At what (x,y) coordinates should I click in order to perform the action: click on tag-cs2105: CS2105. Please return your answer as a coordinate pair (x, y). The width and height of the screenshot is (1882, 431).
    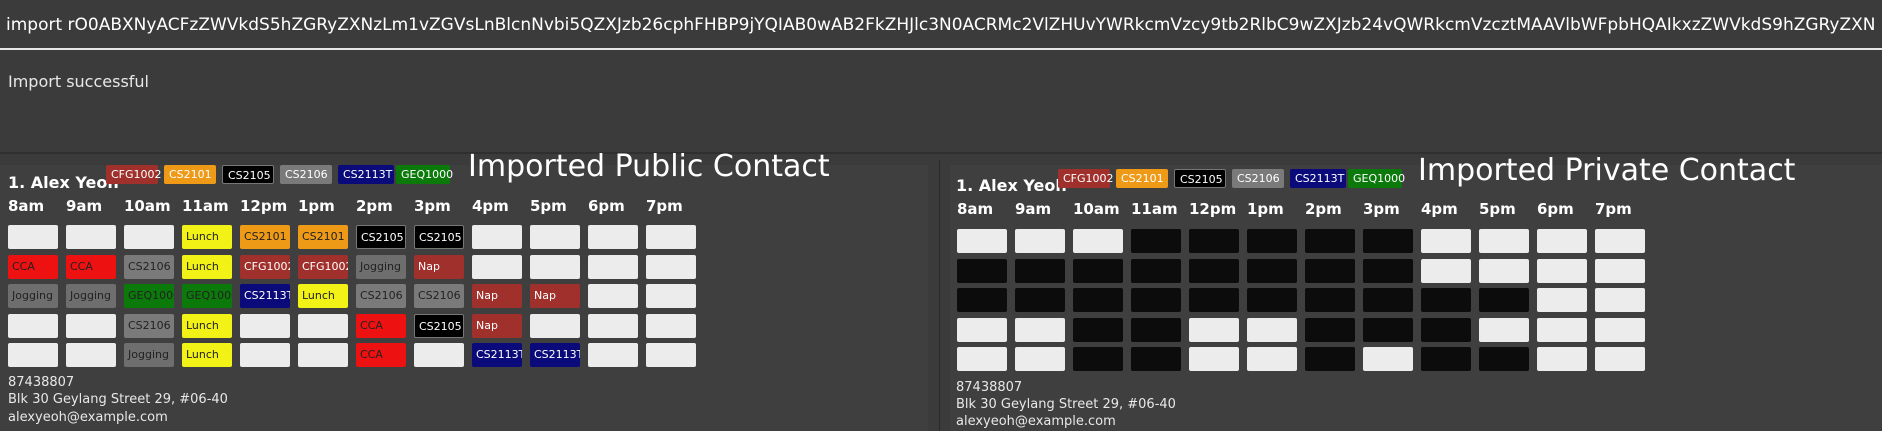
    Looking at the image, I should click on (248, 174).